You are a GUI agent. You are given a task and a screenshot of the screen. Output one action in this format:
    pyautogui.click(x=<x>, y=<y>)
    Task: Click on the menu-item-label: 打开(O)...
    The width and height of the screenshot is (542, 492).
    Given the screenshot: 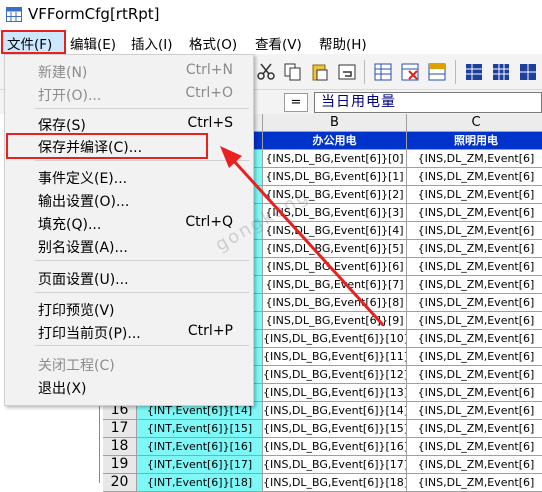 What is the action you would take?
    pyautogui.click(x=70, y=96)
    